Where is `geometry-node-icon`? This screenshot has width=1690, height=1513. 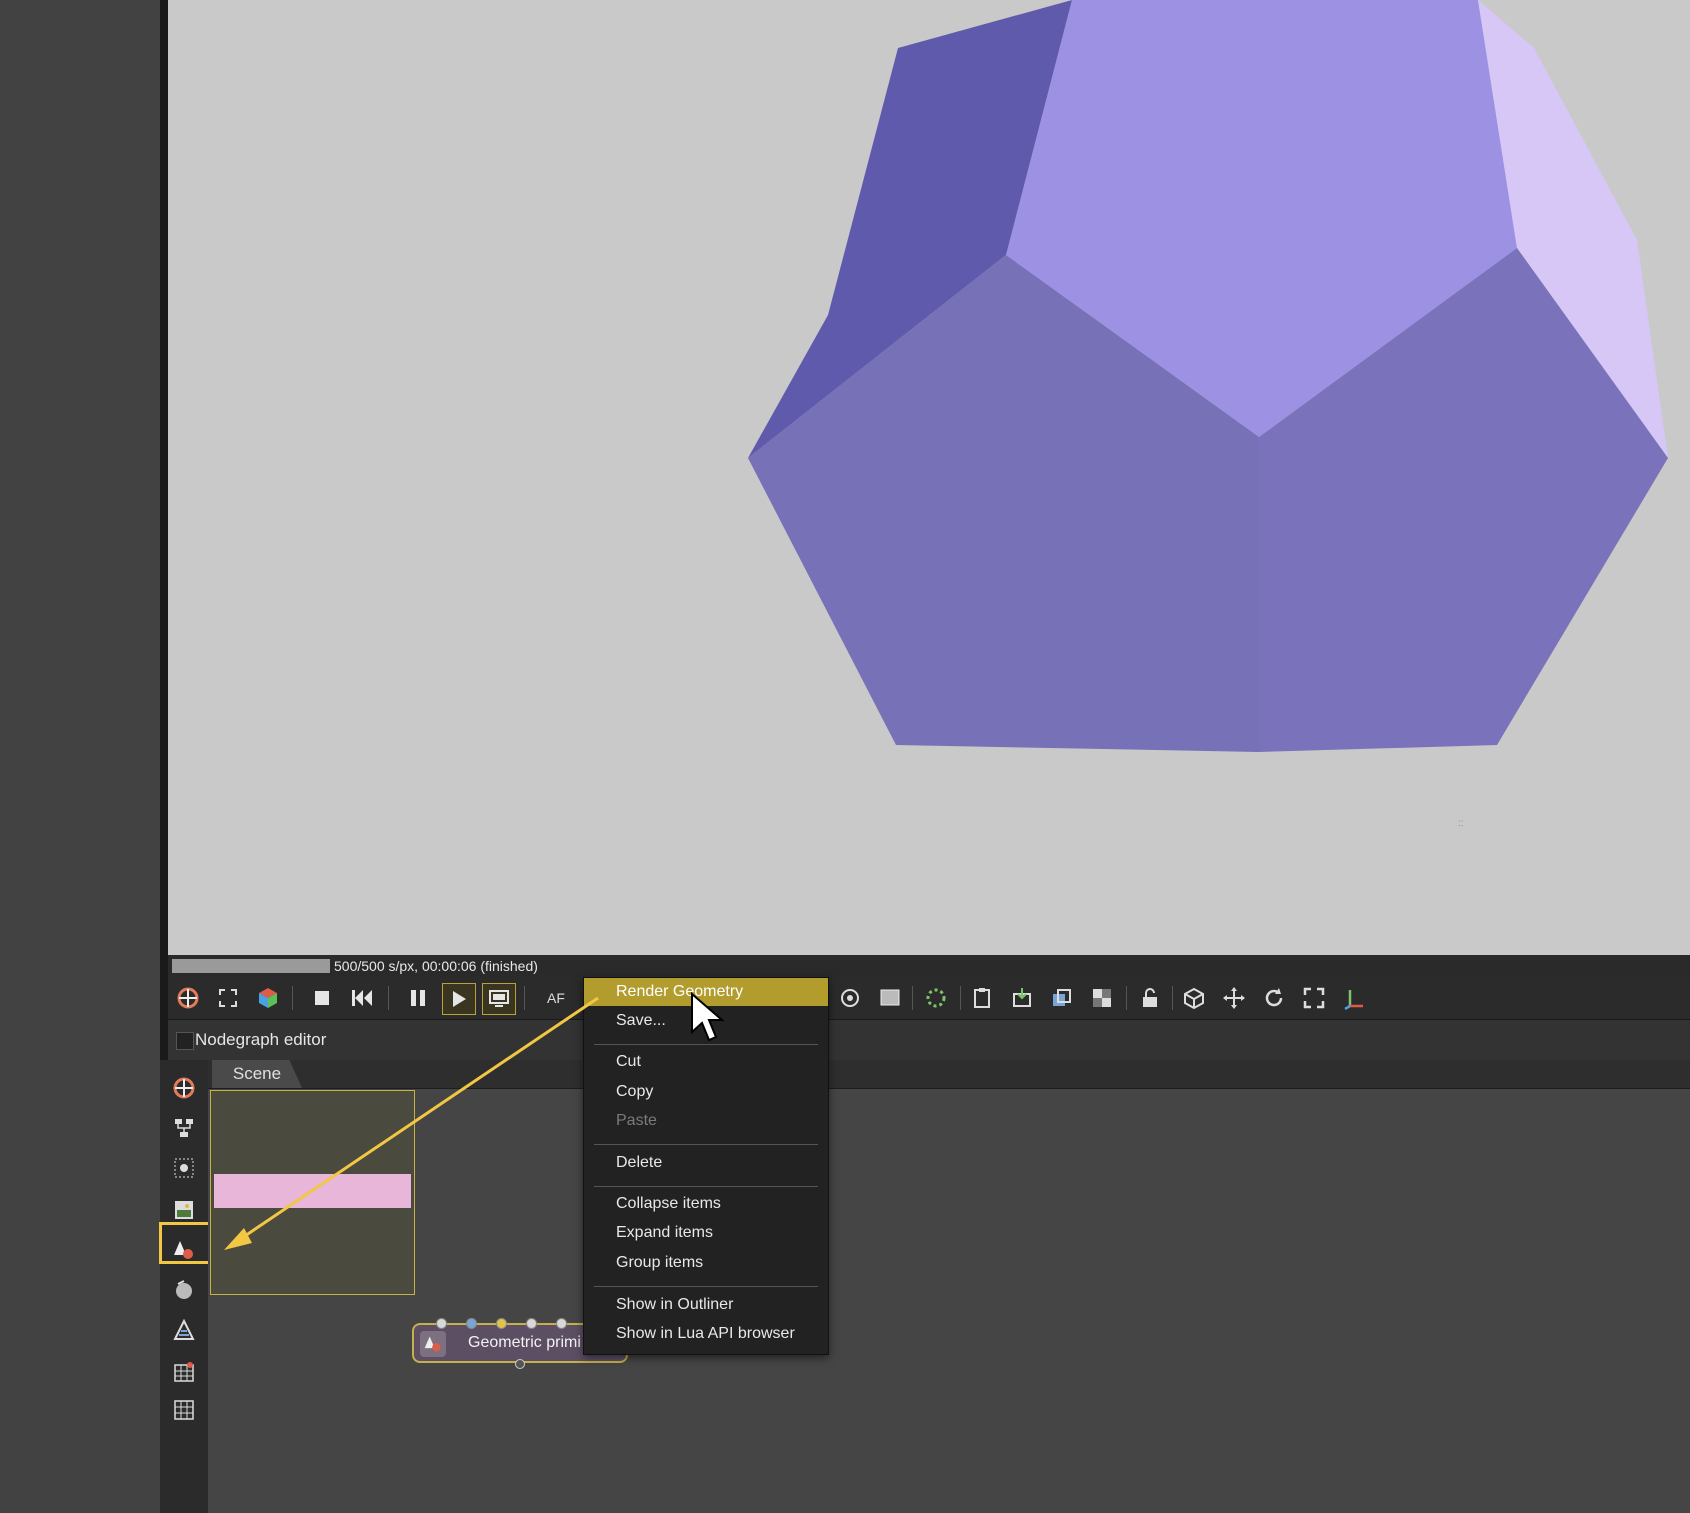 geometry-node-icon is located at coordinates (433, 1344).